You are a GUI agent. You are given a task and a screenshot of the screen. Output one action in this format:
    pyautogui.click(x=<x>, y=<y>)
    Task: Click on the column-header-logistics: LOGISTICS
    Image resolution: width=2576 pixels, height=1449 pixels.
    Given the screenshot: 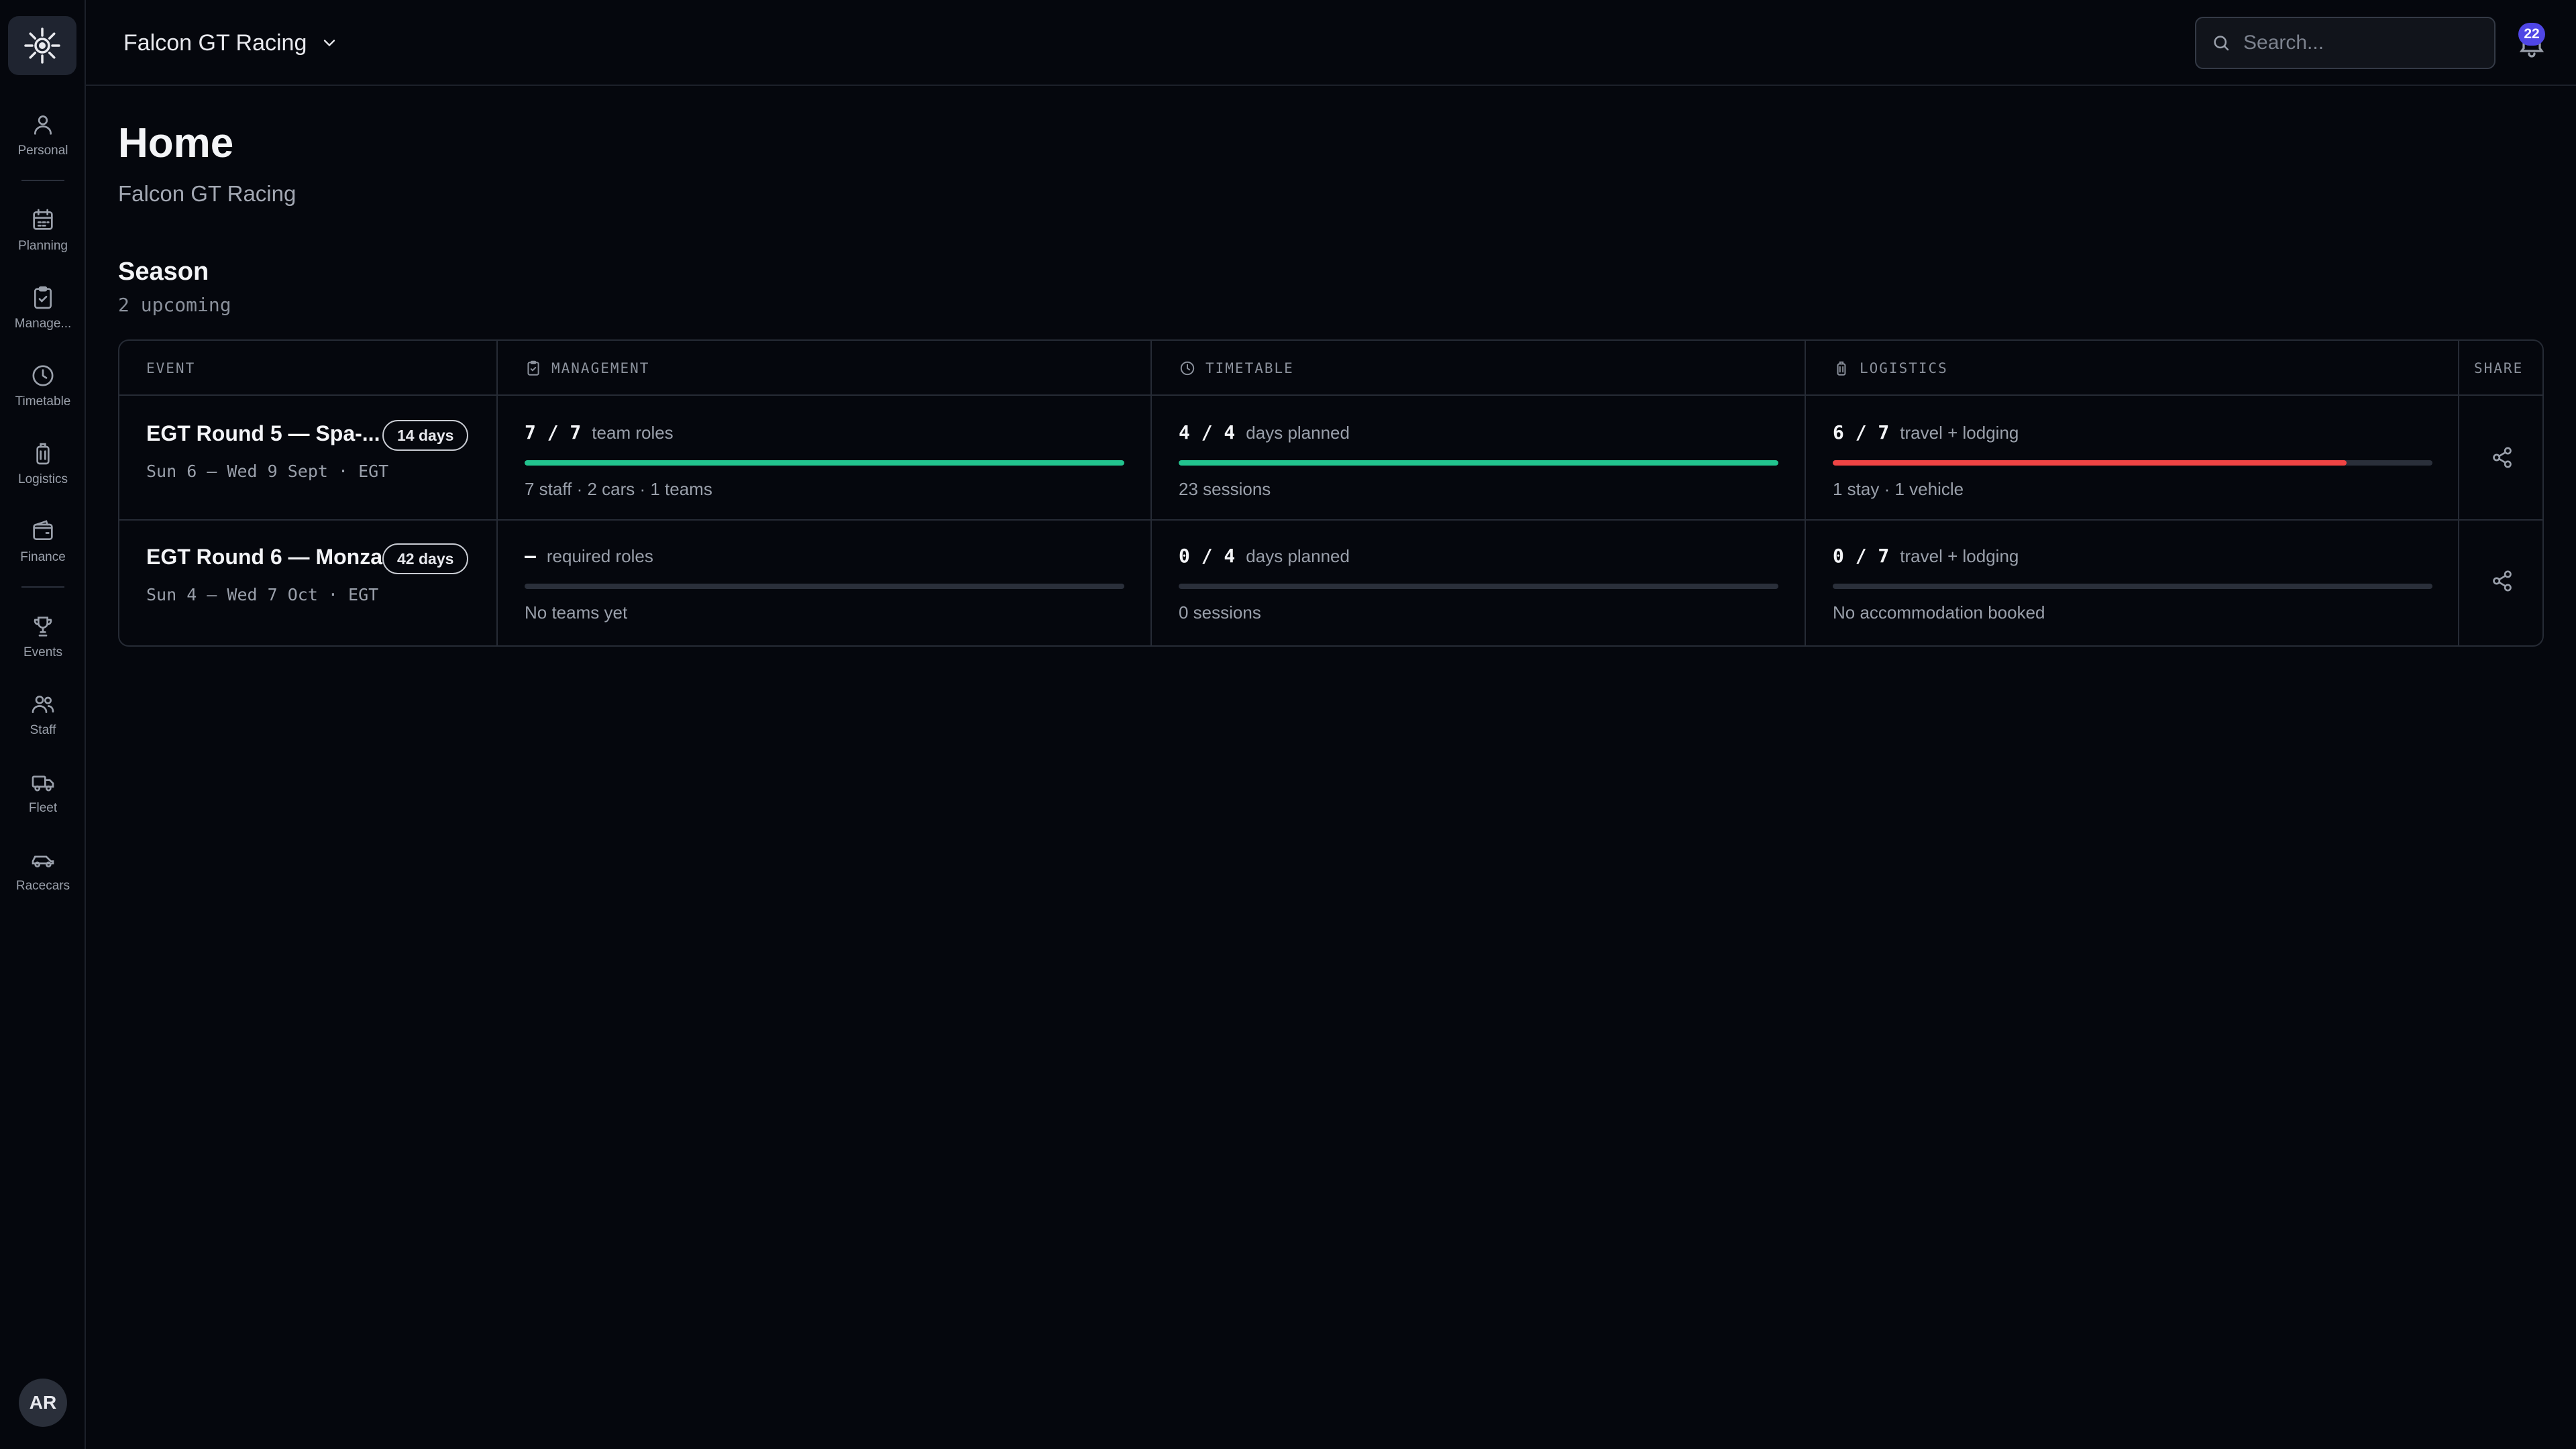 What is the action you would take?
    pyautogui.click(x=1890, y=368)
    